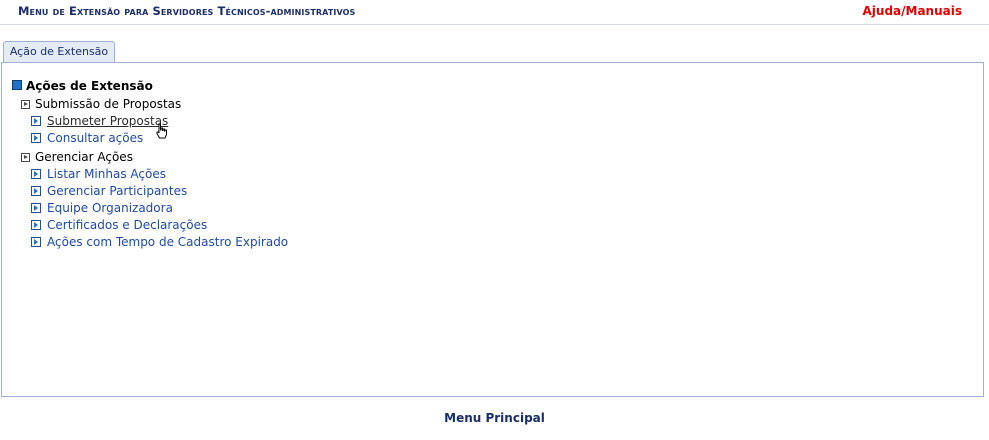  I want to click on menu-item-equipe-organizadora: Equipe Organizadora, so click(102, 208).